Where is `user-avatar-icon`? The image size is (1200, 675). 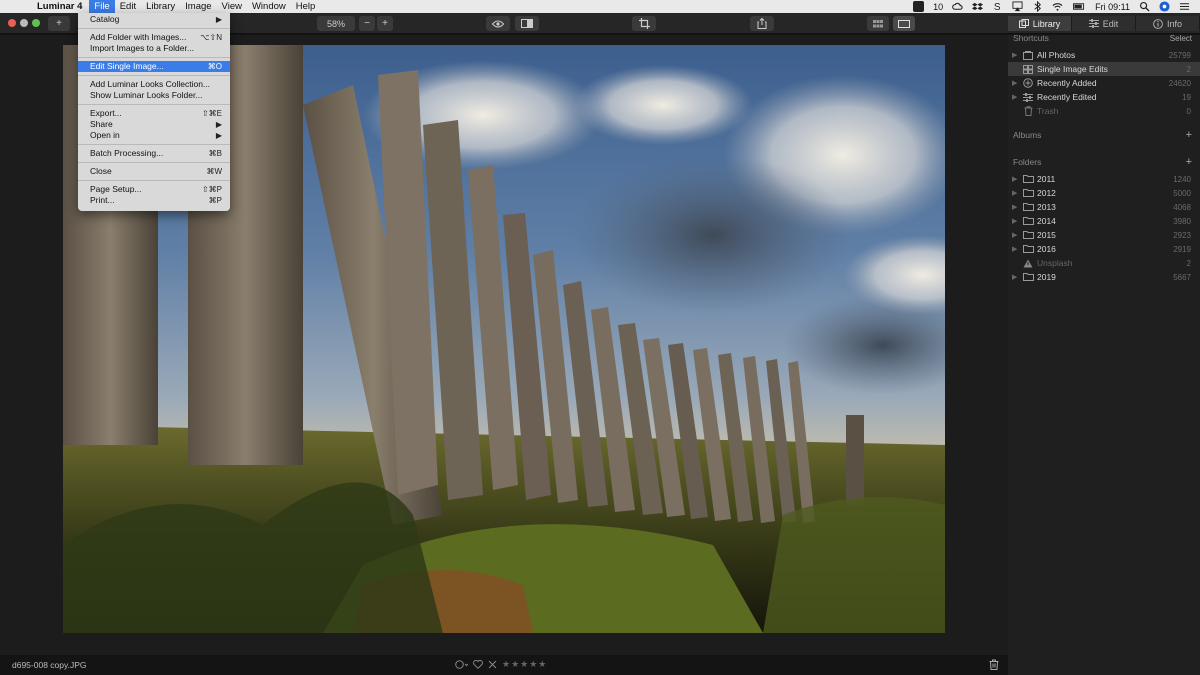 user-avatar-icon is located at coordinates (1164, 6).